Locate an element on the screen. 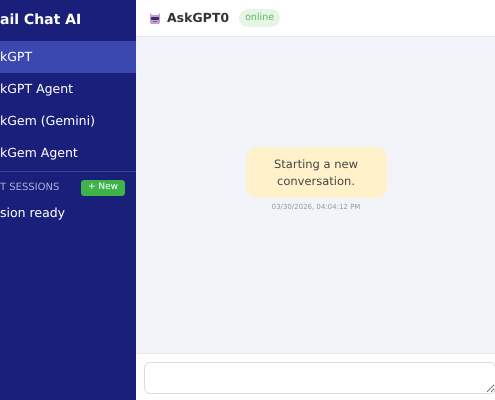 Image resolution: width=495 pixels, height=400 pixels. app-title: ail Chat AI is located at coordinates (41, 20).